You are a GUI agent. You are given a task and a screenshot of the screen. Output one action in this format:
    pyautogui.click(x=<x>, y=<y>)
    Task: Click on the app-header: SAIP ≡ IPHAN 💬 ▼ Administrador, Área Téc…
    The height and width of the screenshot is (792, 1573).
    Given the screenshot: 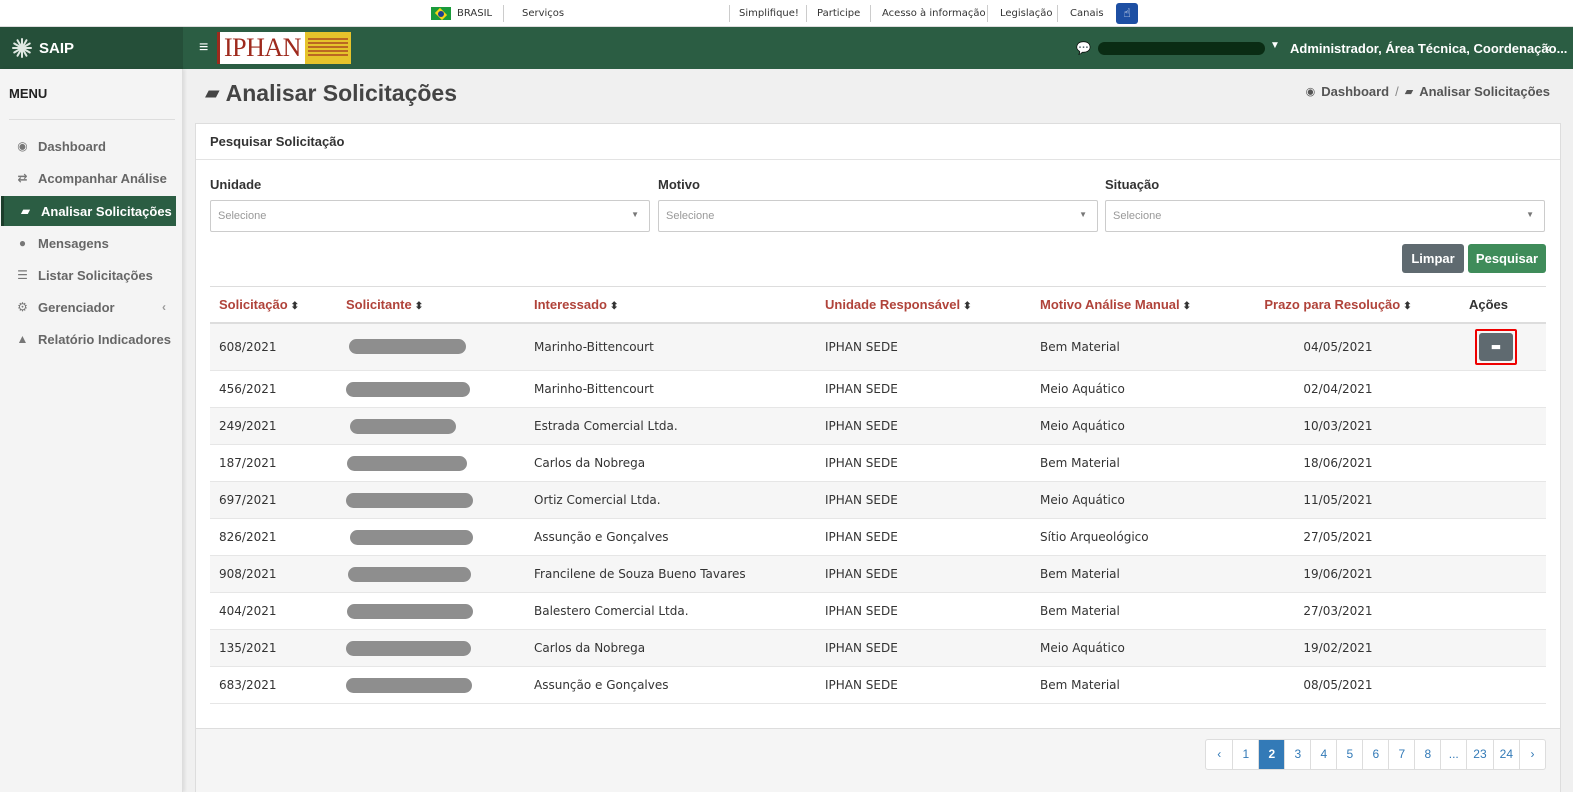 What is the action you would take?
    pyautogui.click(x=786, y=48)
    